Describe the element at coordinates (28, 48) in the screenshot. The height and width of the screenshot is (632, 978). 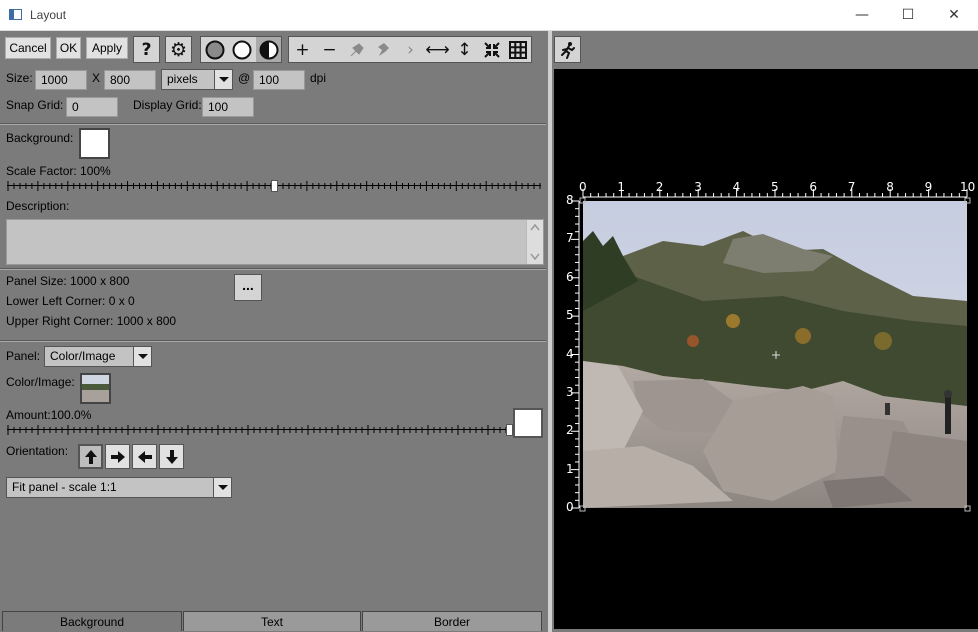
I see `cancel-button: Cancel` at that location.